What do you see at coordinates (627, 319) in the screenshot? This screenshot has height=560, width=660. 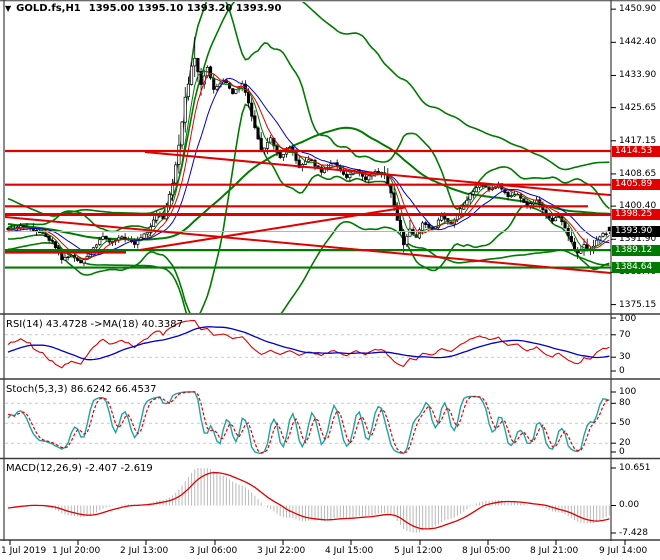 I see `rsi-axis-tick: 100` at bounding box center [627, 319].